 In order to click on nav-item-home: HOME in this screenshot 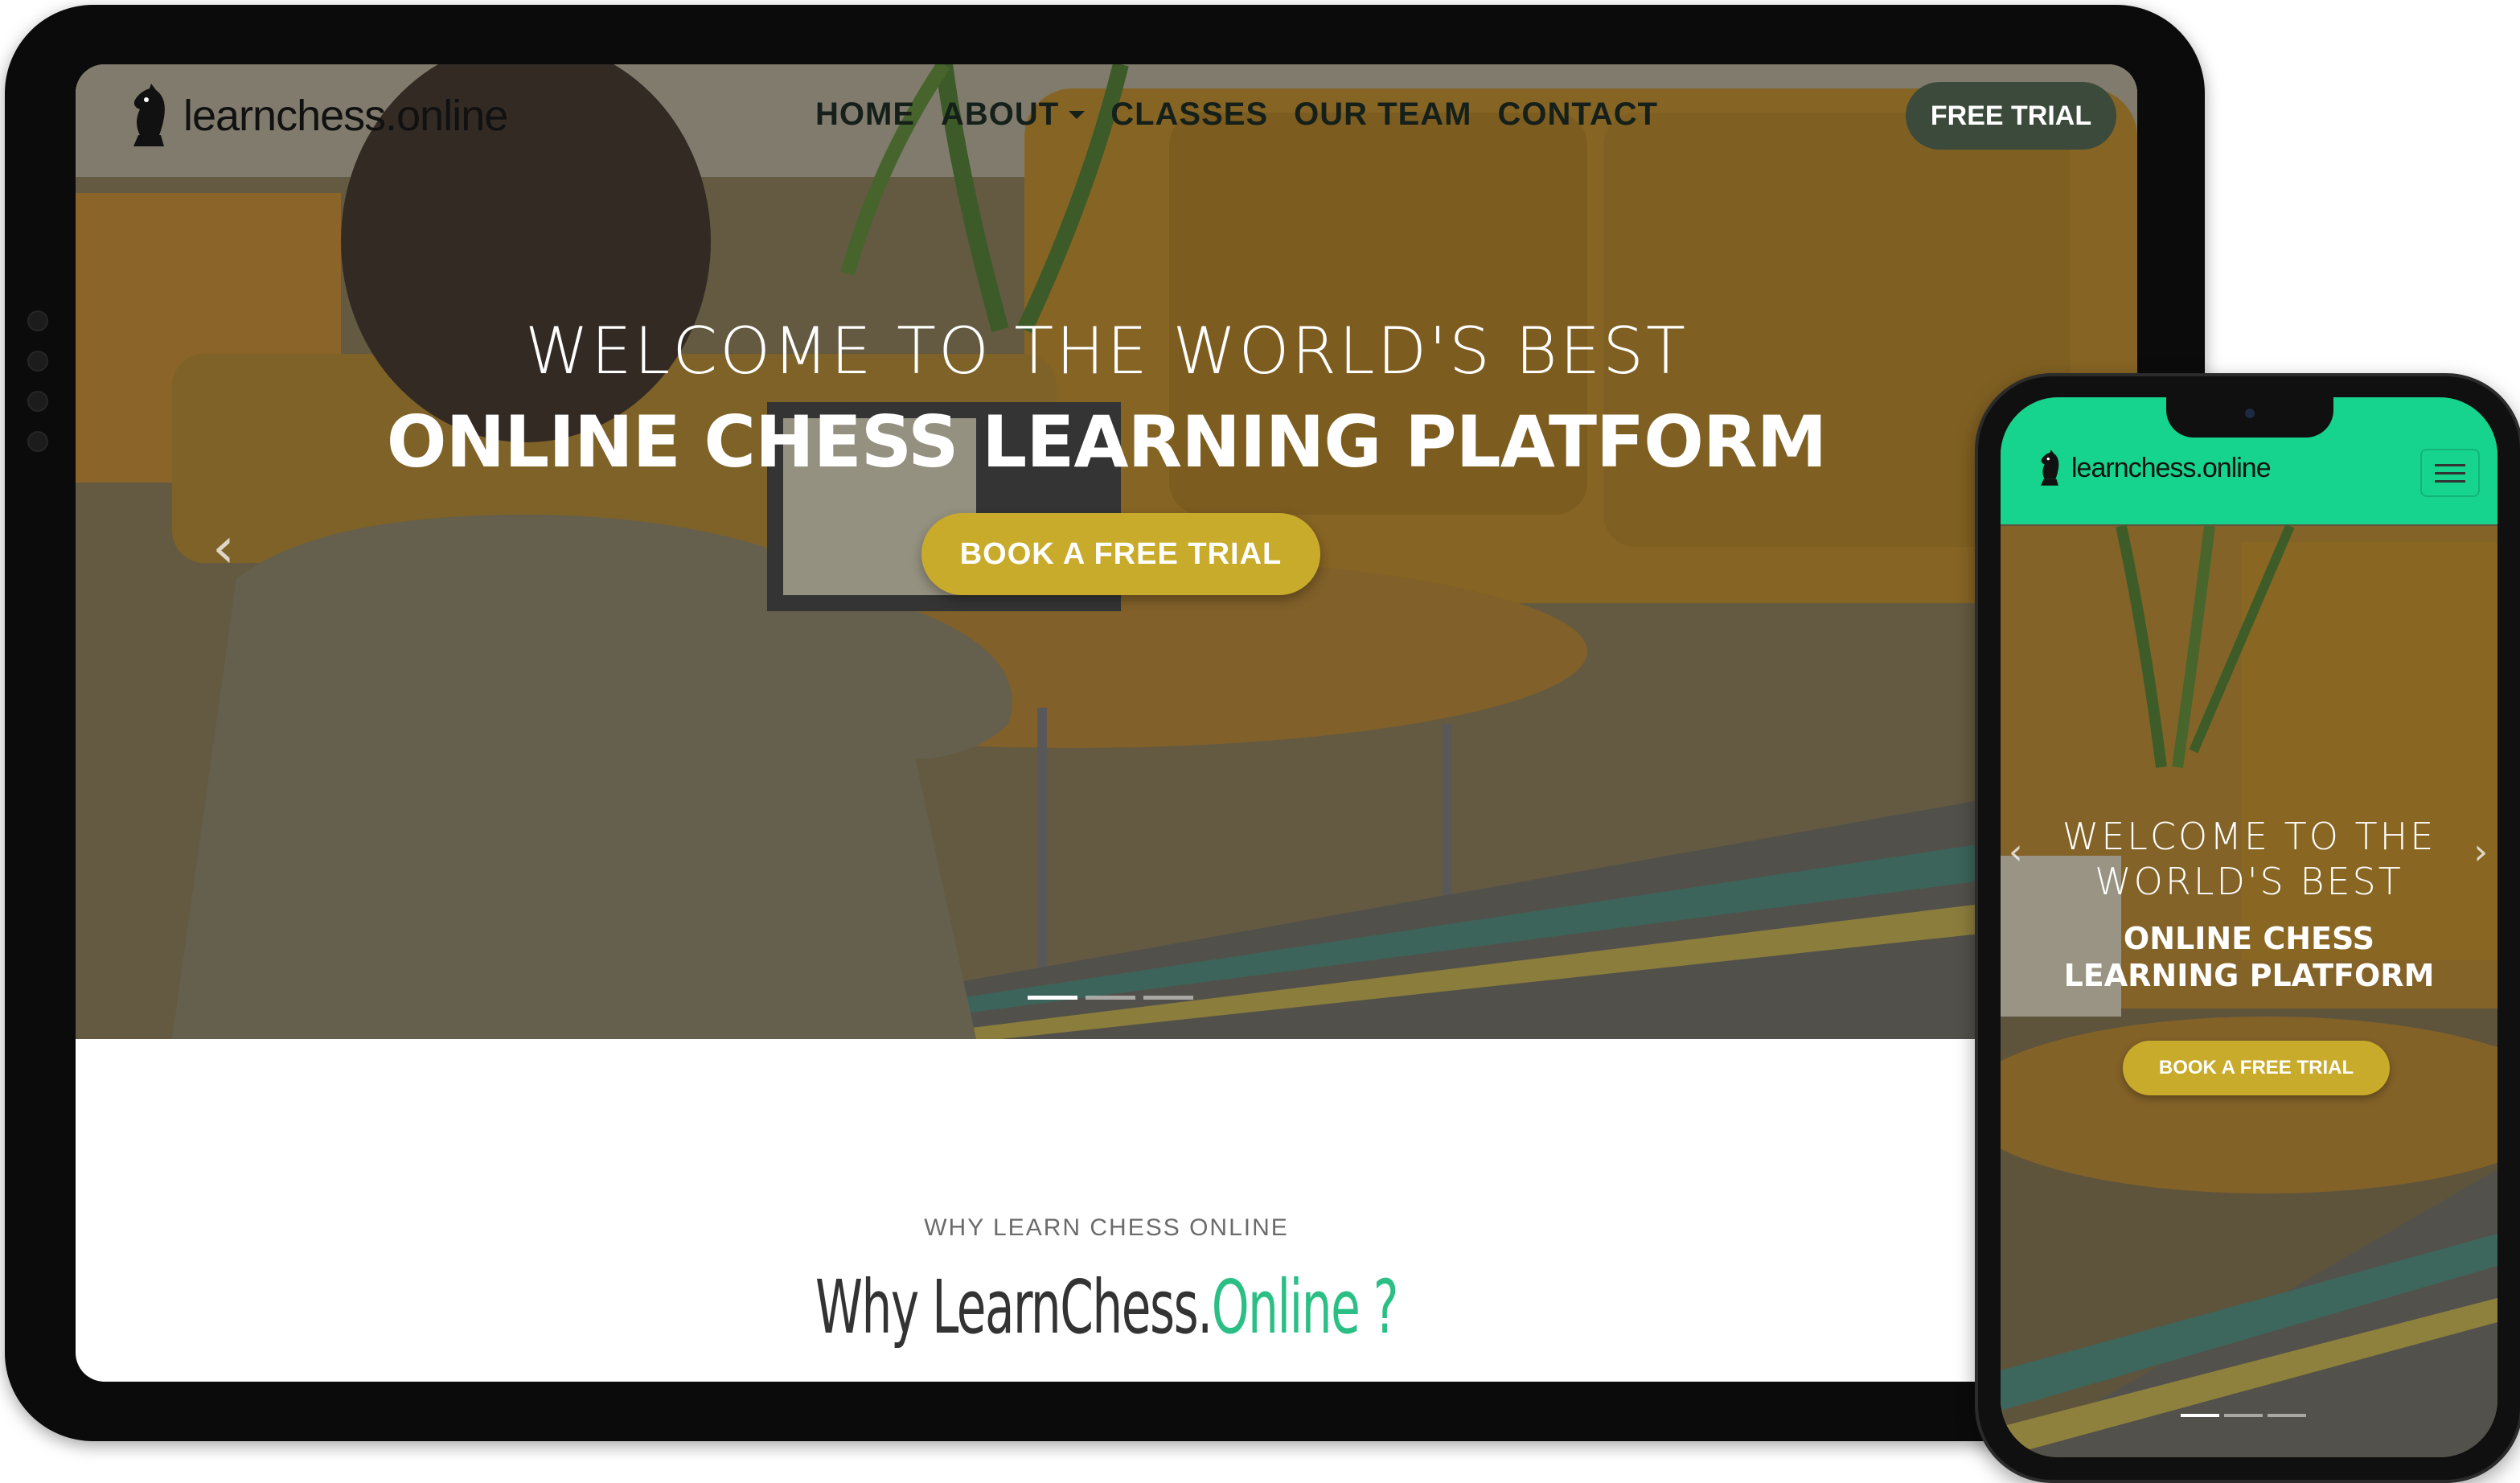, I will do `click(865, 115)`.